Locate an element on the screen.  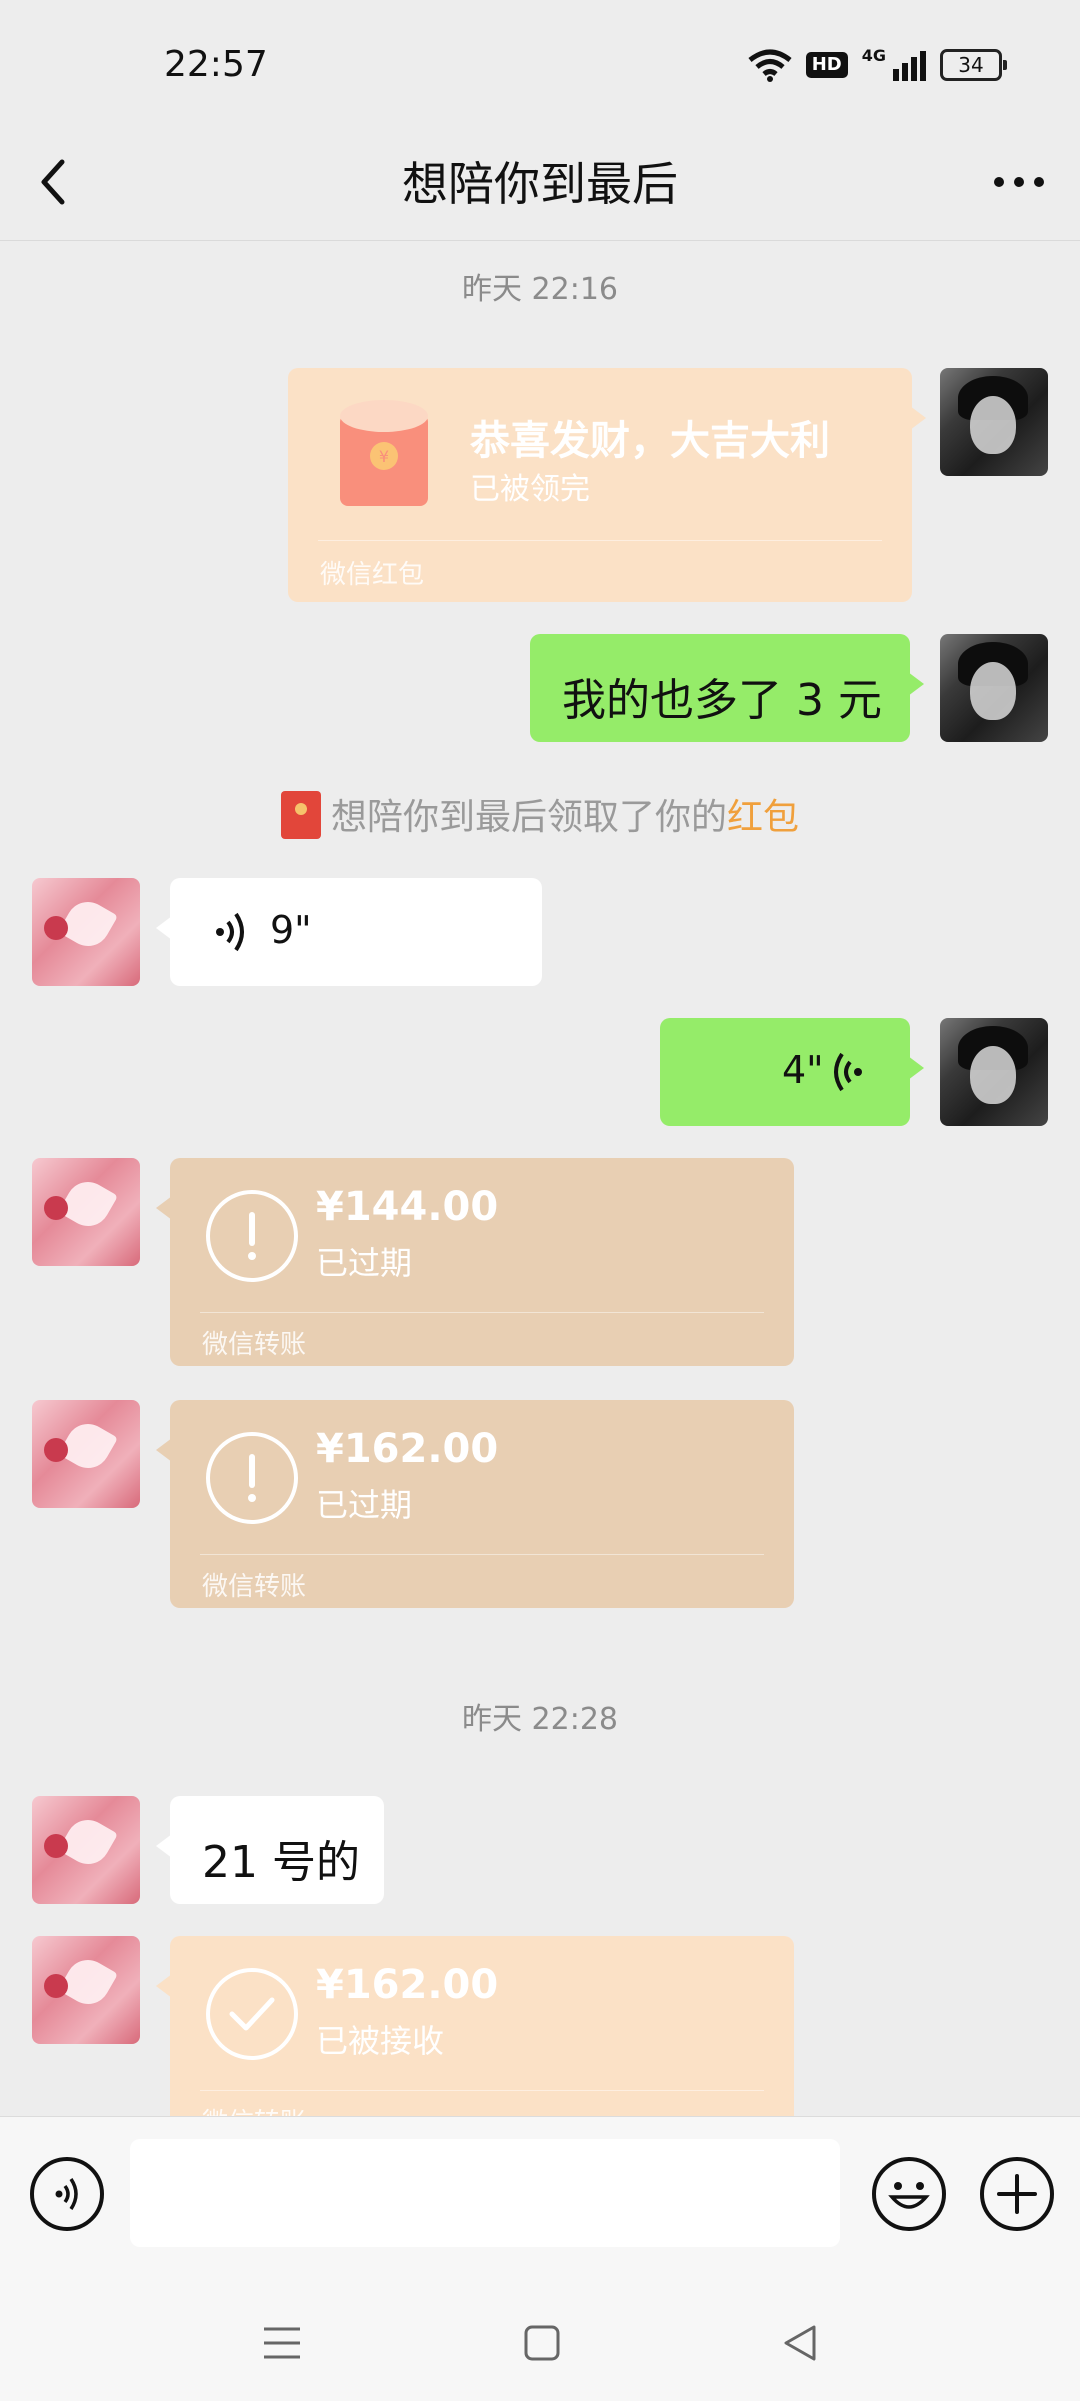
red-packet-icon: ¥ is located at coordinates (384, 453).